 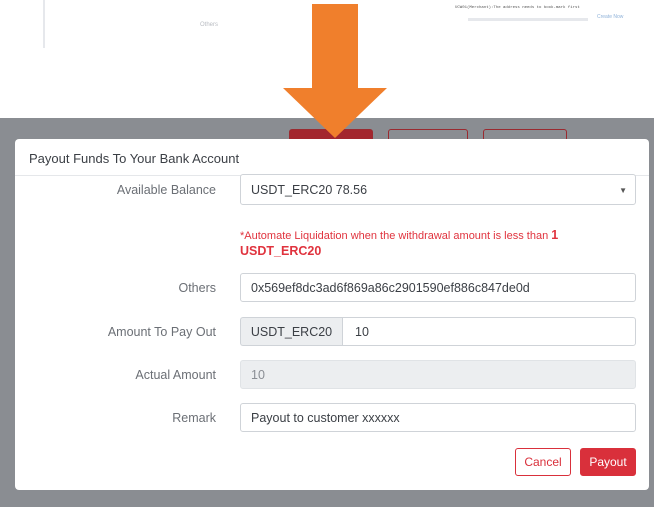 I want to click on amount-to-pay-out-label: Amount To Pay Out, so click(x=161, y=332).